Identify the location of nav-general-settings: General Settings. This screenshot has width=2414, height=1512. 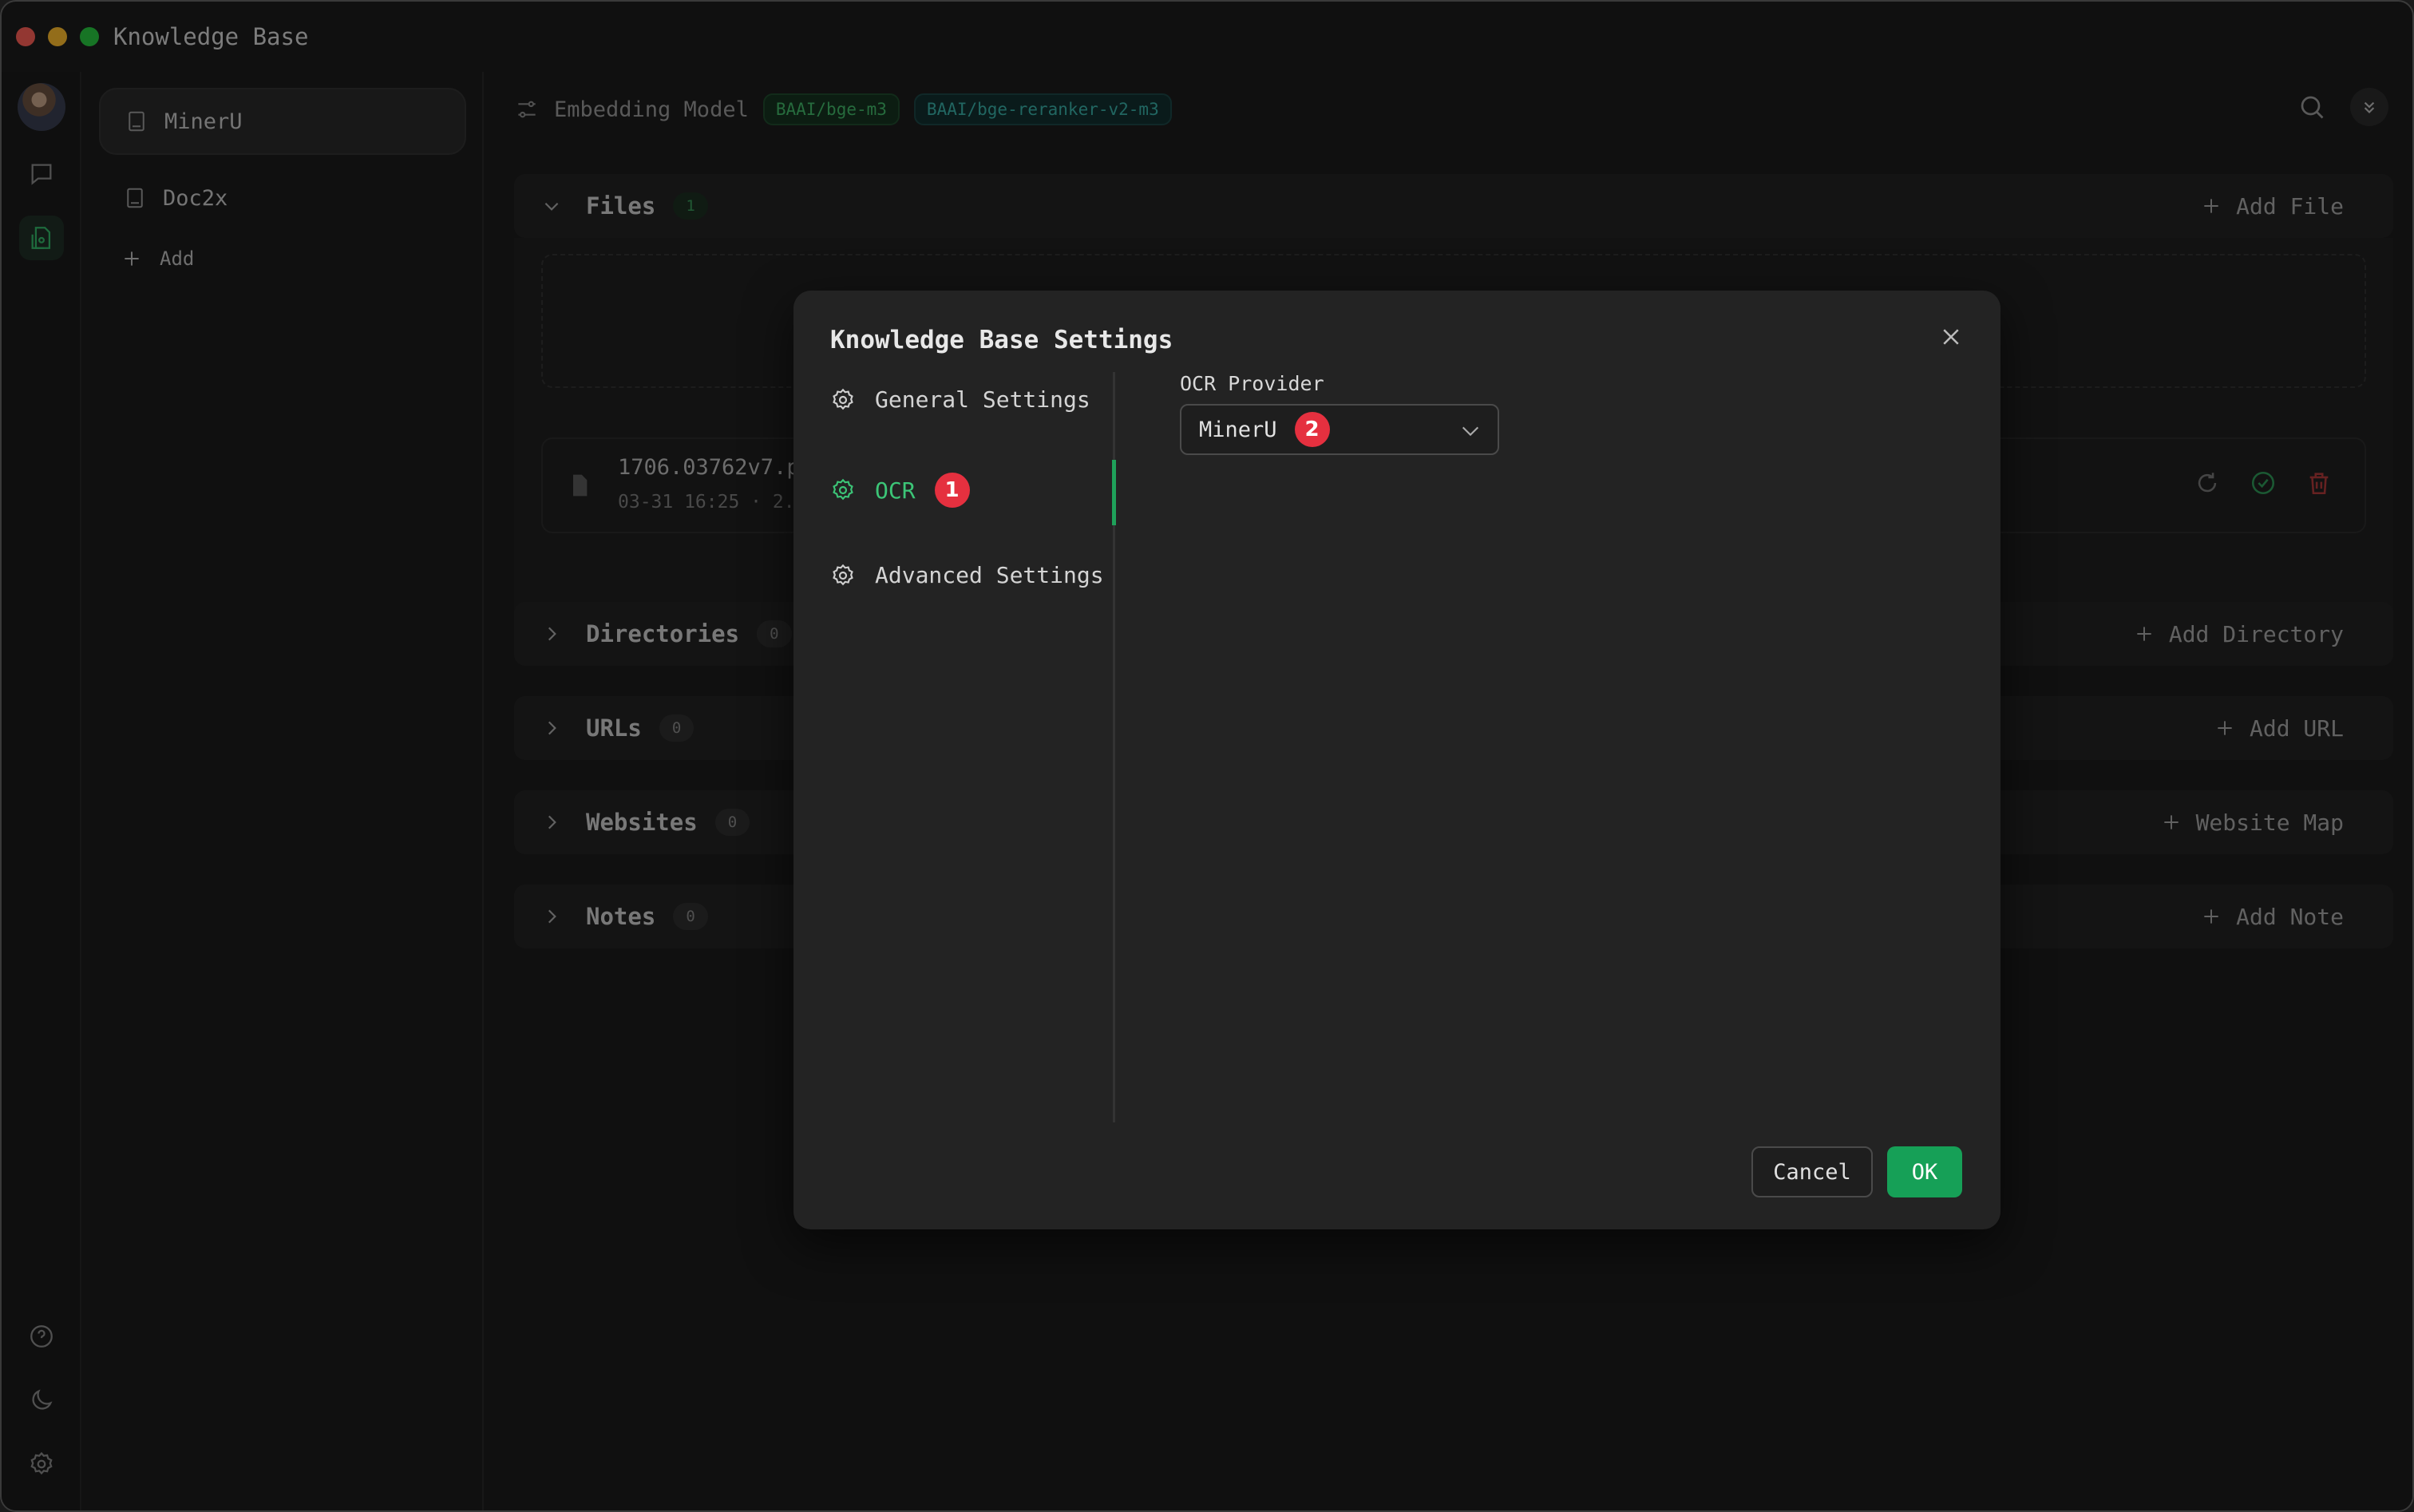
(960, 399).